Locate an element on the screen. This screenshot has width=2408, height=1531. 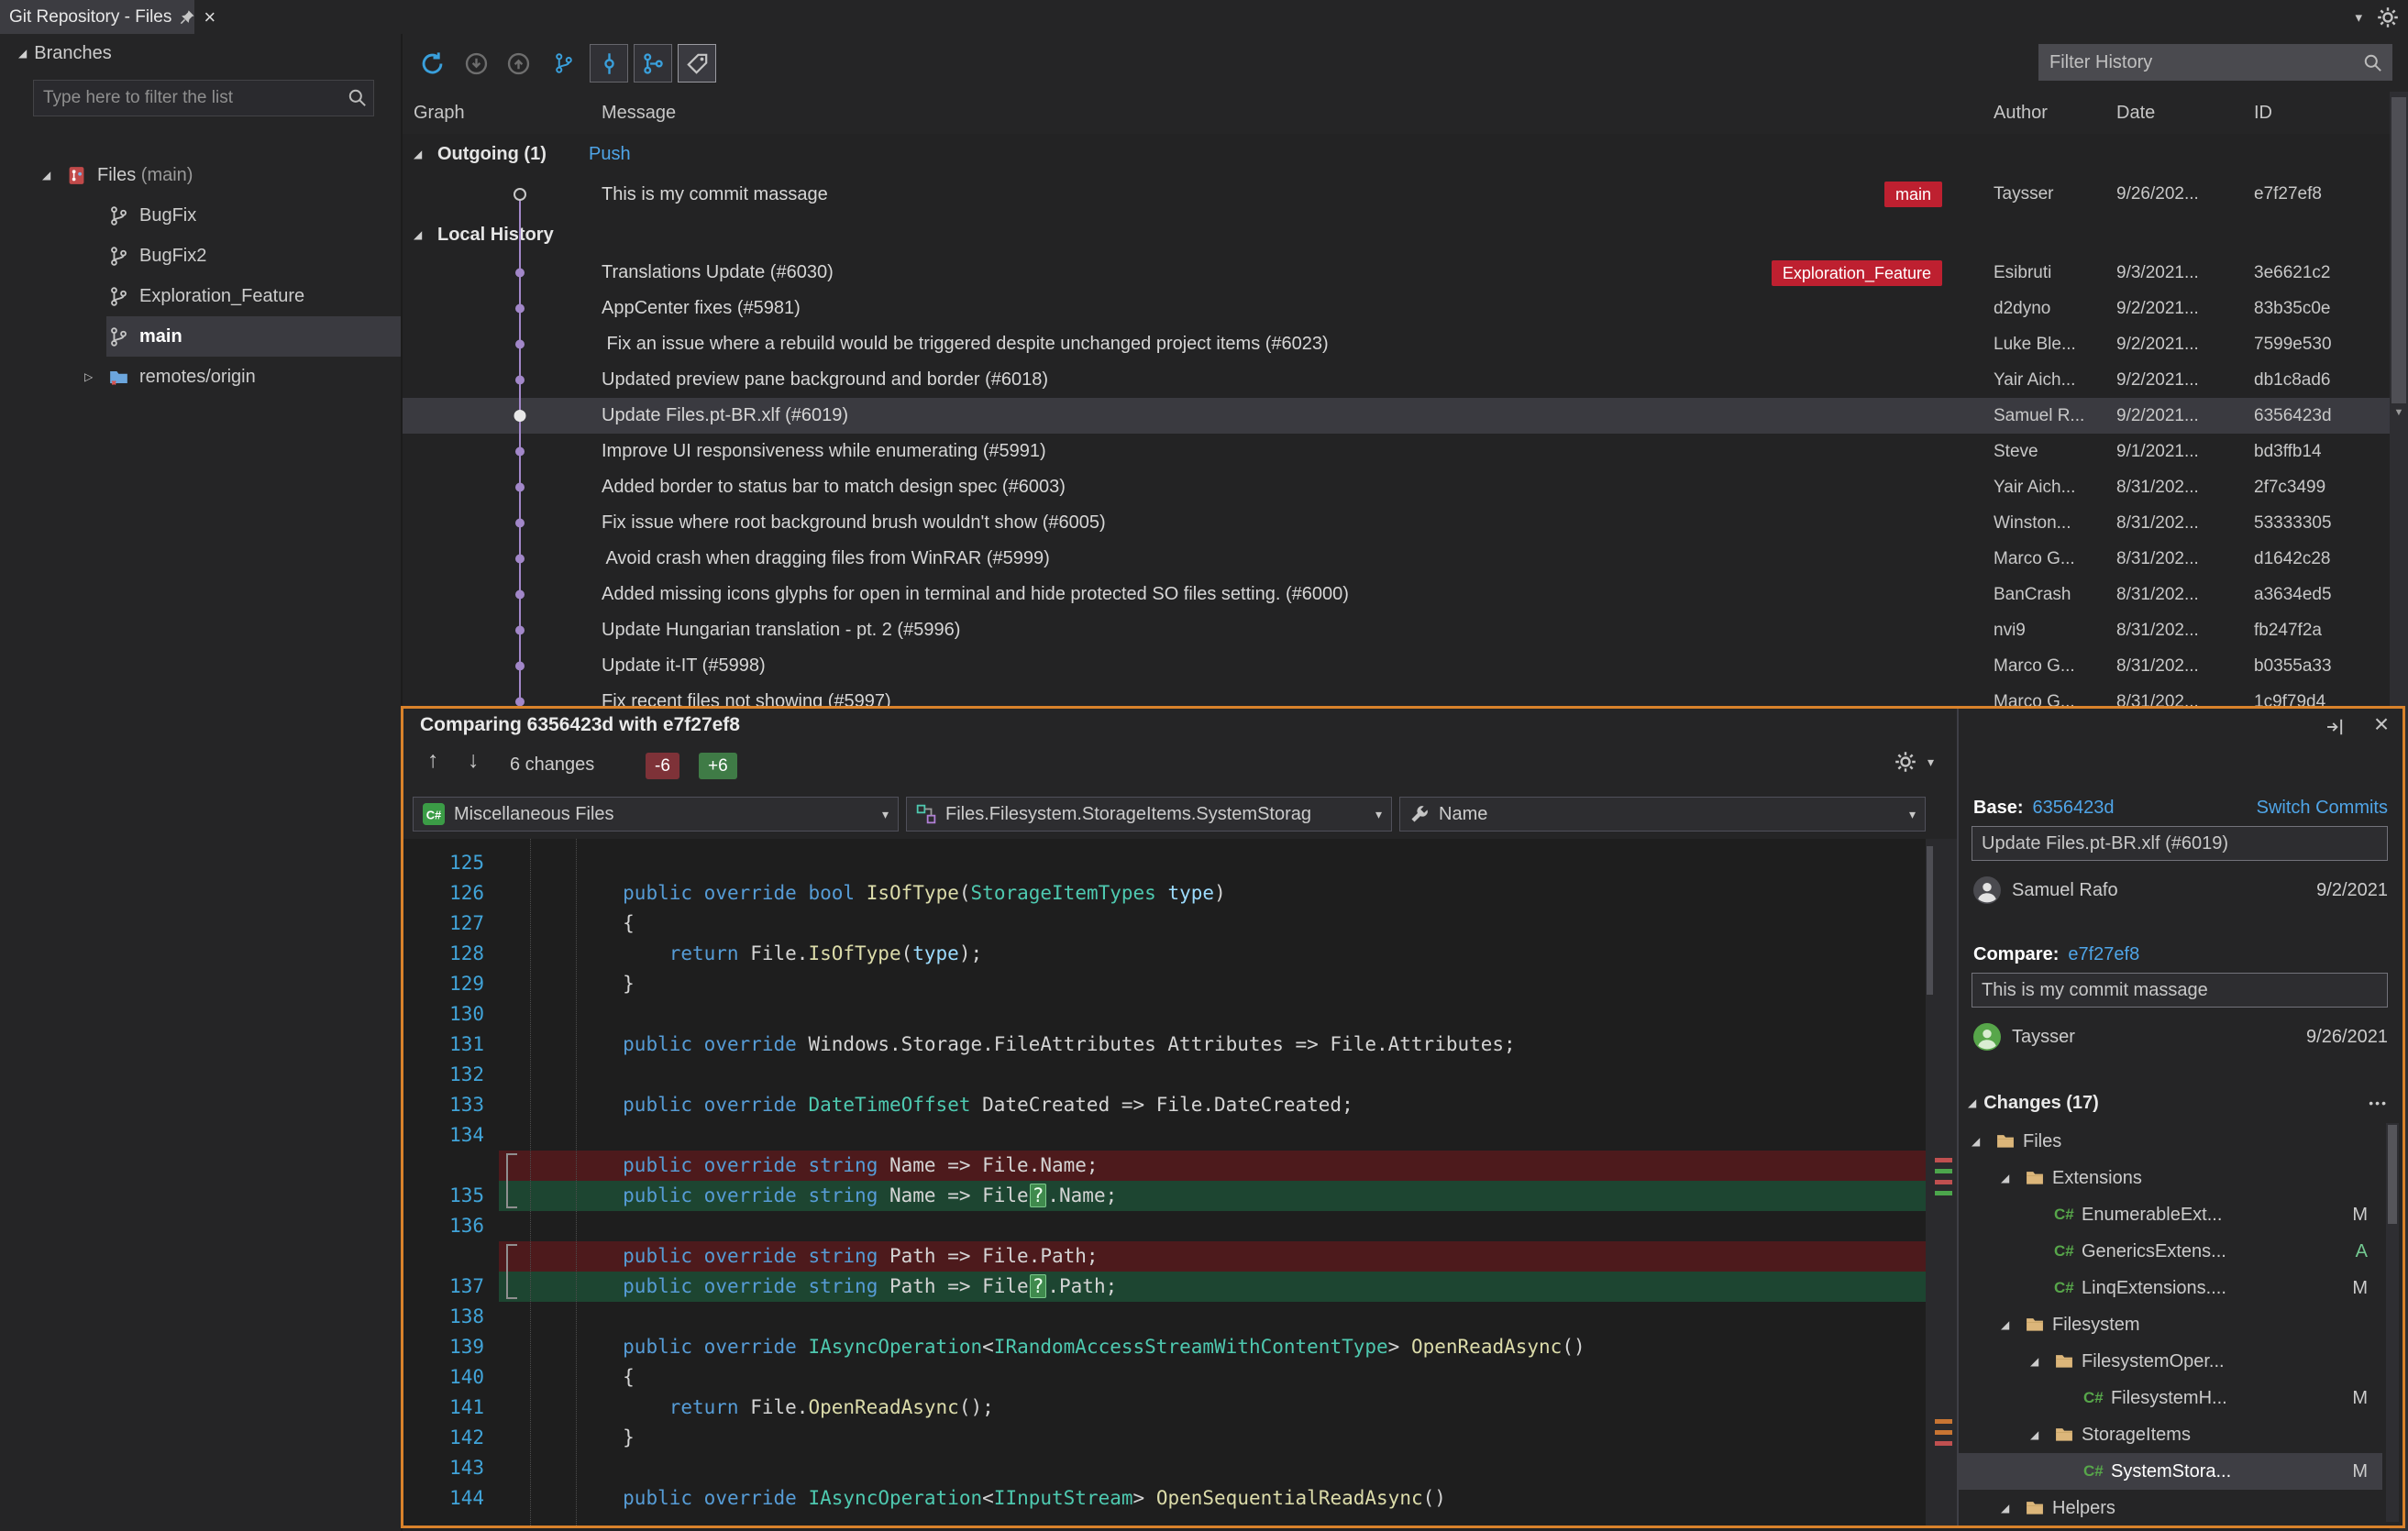
push-link: Push is located at coordinates (610, 154).